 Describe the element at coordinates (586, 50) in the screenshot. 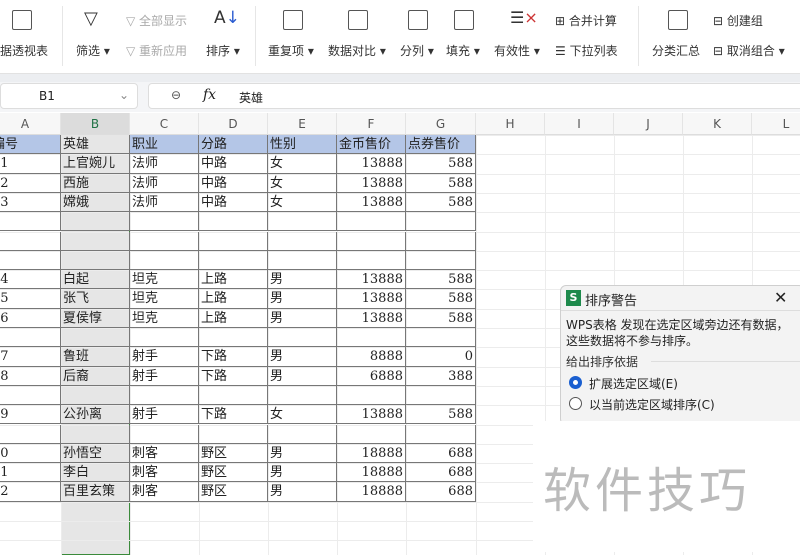

I see `dropdown-list-button: ☰ 下拉列表` at that location.